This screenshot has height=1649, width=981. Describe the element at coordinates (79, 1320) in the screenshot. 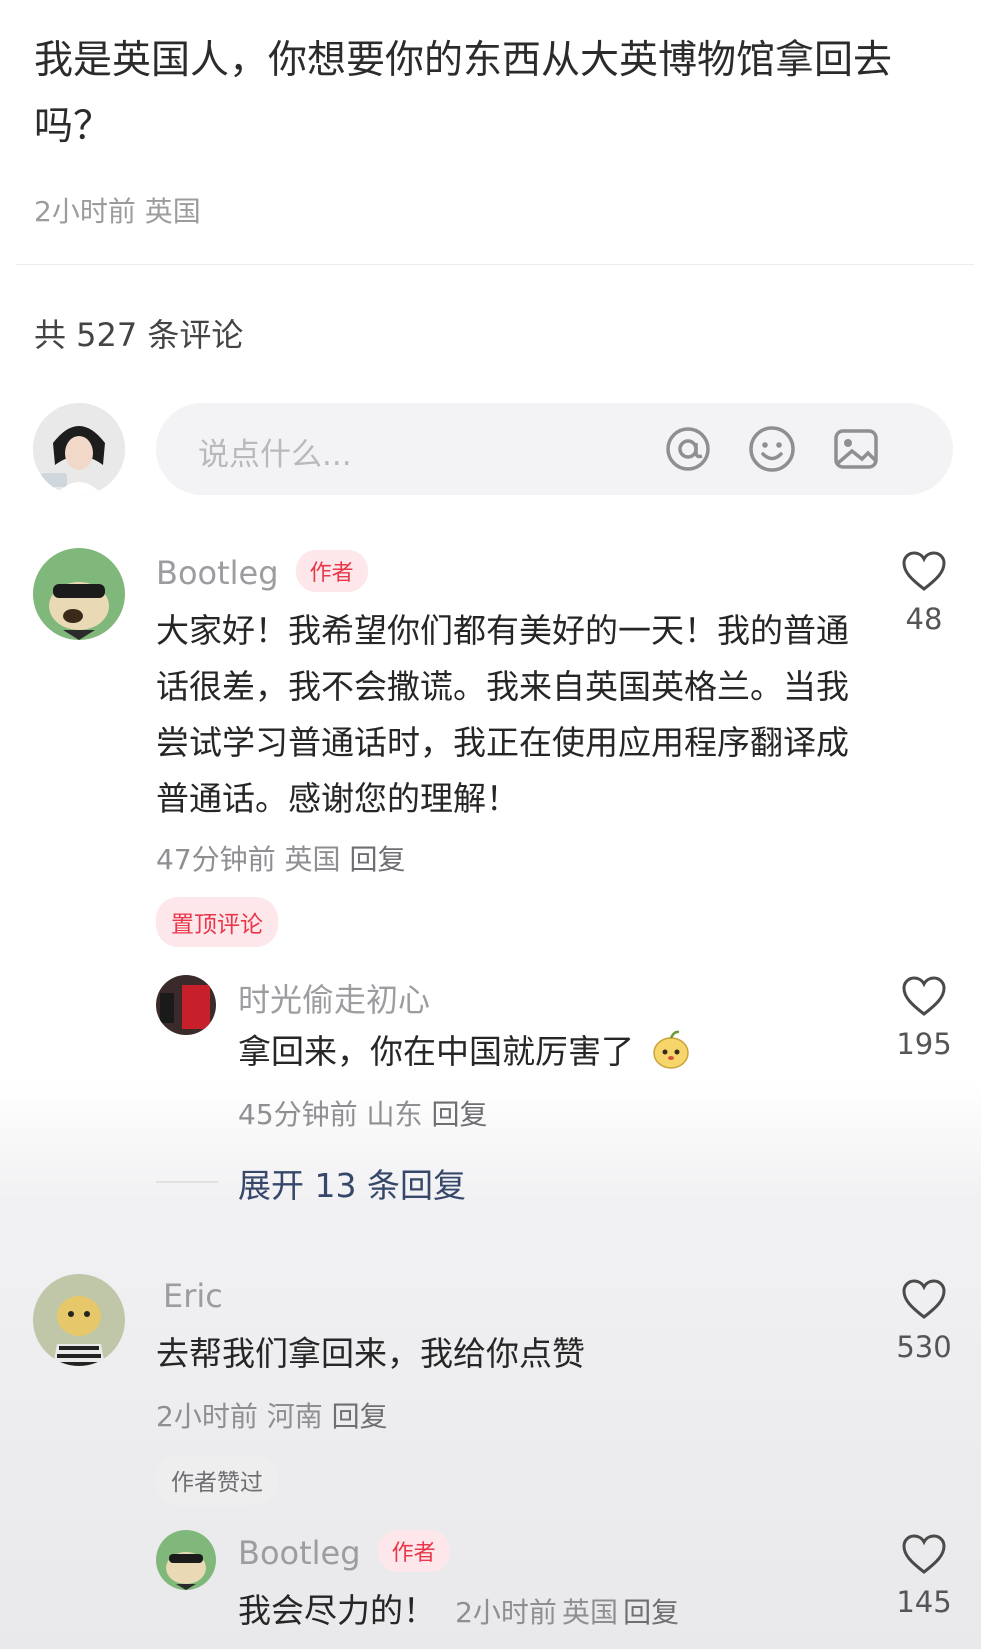

I see `avatar-eric` at that location.